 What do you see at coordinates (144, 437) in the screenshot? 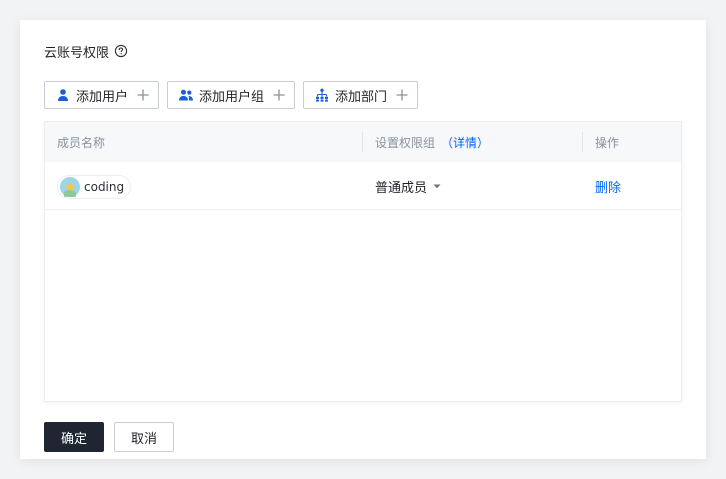
I see `cancel-button: 取消` at bounding box center [144, 437].